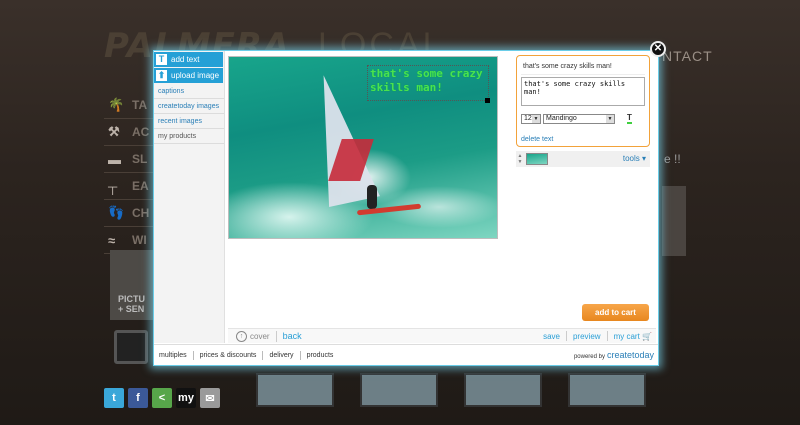  What do you see at coordinates (537, 139) in the screenshot?
I see `delete-text-link: delete text` at bounding box center [537, 139].